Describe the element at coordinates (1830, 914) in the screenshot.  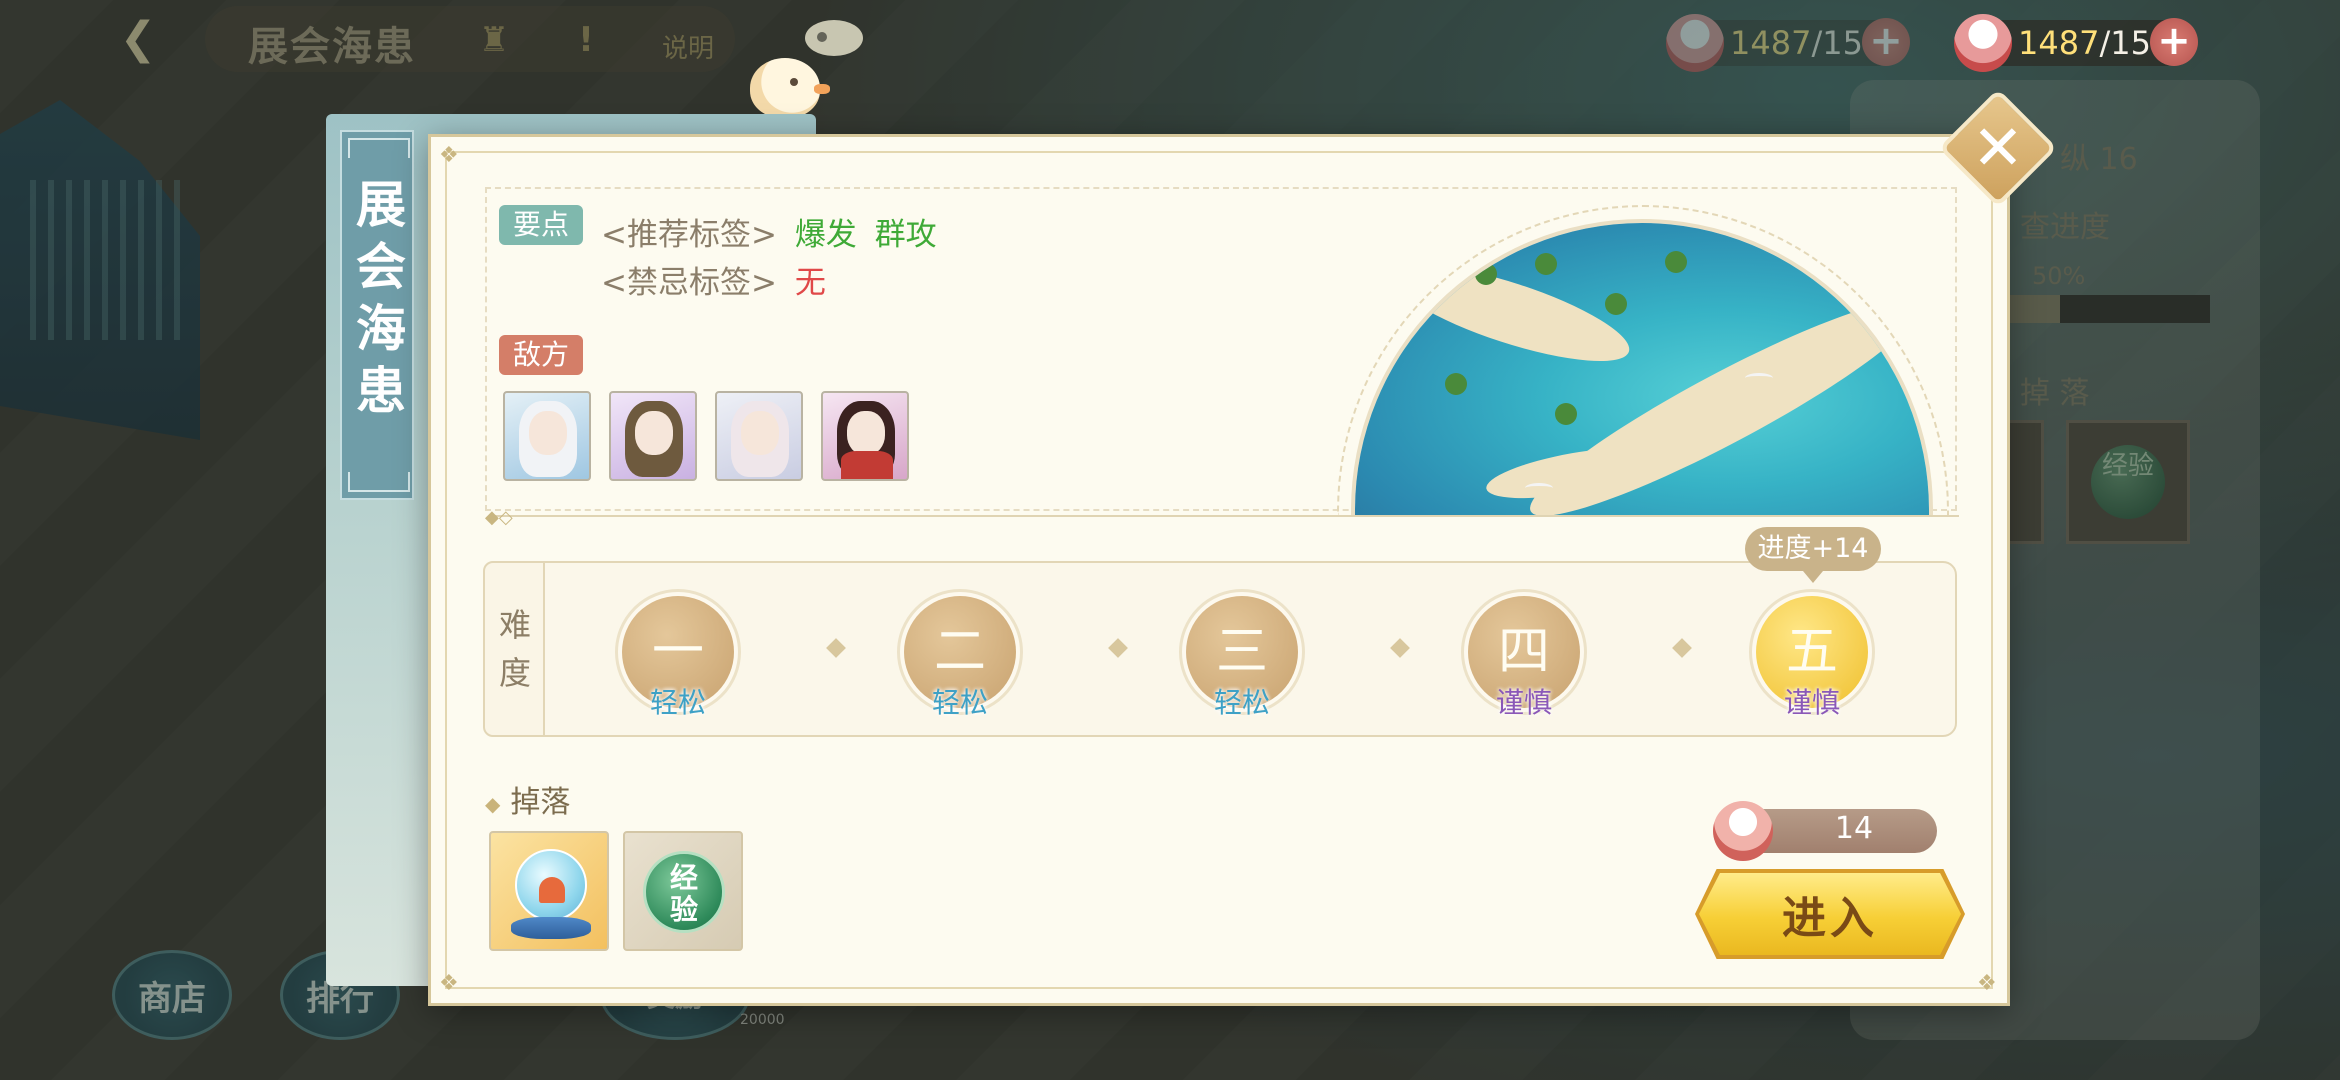
I see `enter-button: 进入` at that location.